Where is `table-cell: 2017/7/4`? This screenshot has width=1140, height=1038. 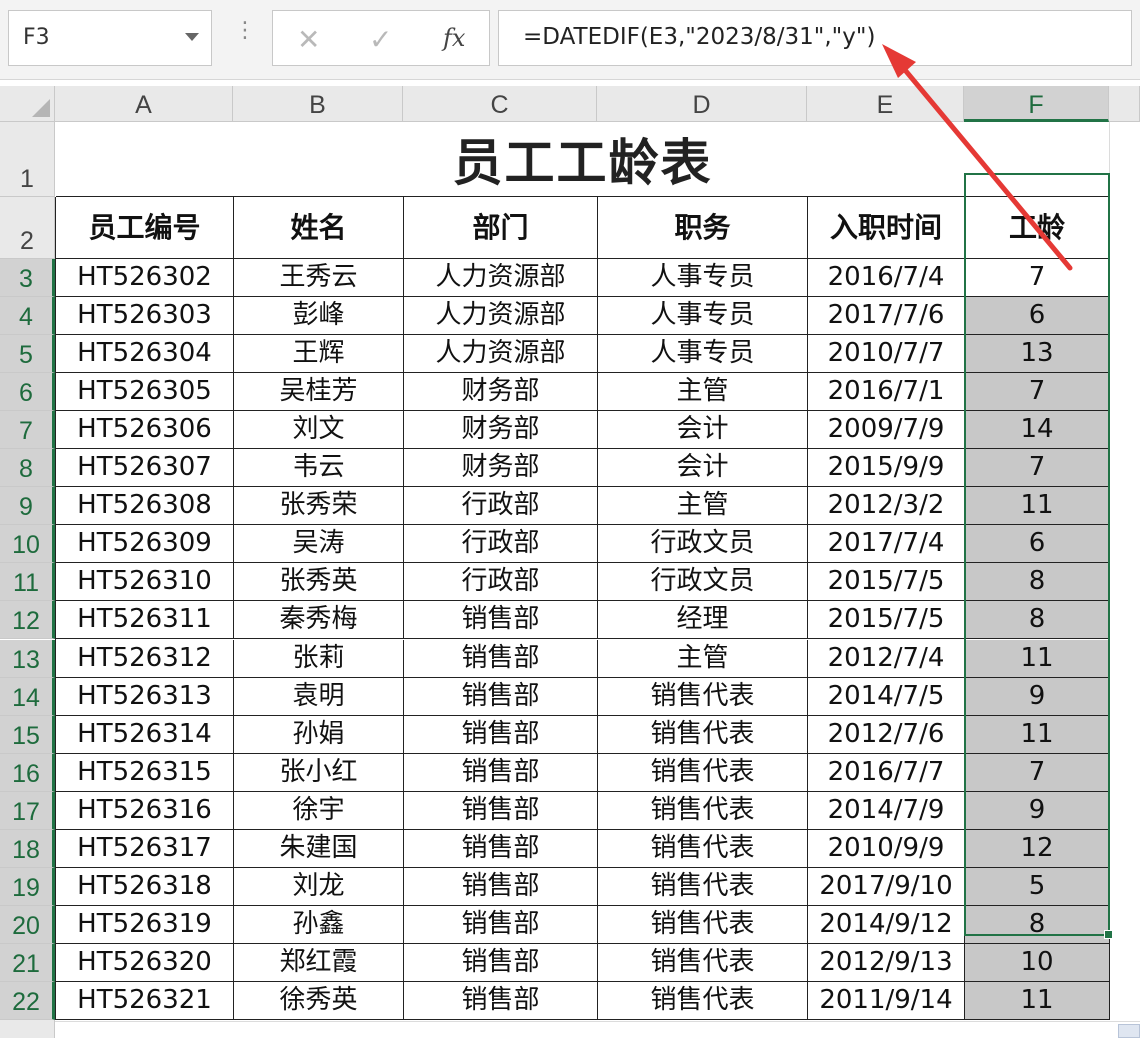 table-cell: 2017/7/4 is located at coordinates (886, 544).